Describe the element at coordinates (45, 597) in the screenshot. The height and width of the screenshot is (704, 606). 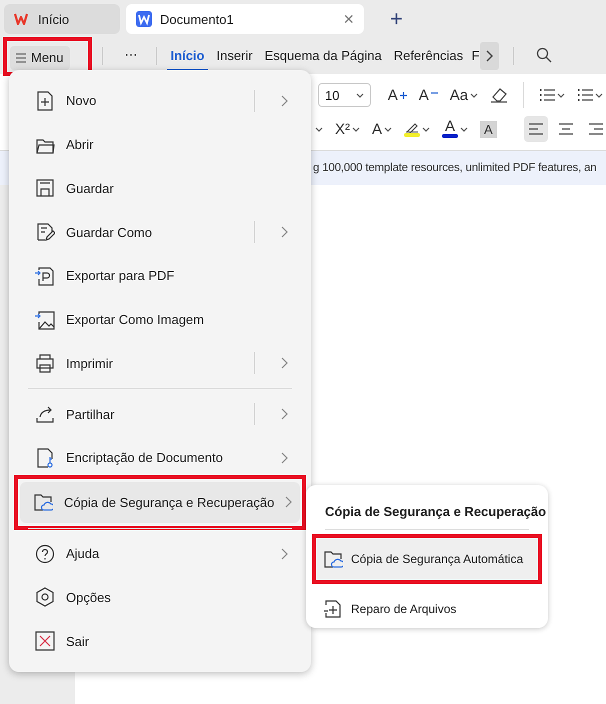
I see `settings-icon` at that location.